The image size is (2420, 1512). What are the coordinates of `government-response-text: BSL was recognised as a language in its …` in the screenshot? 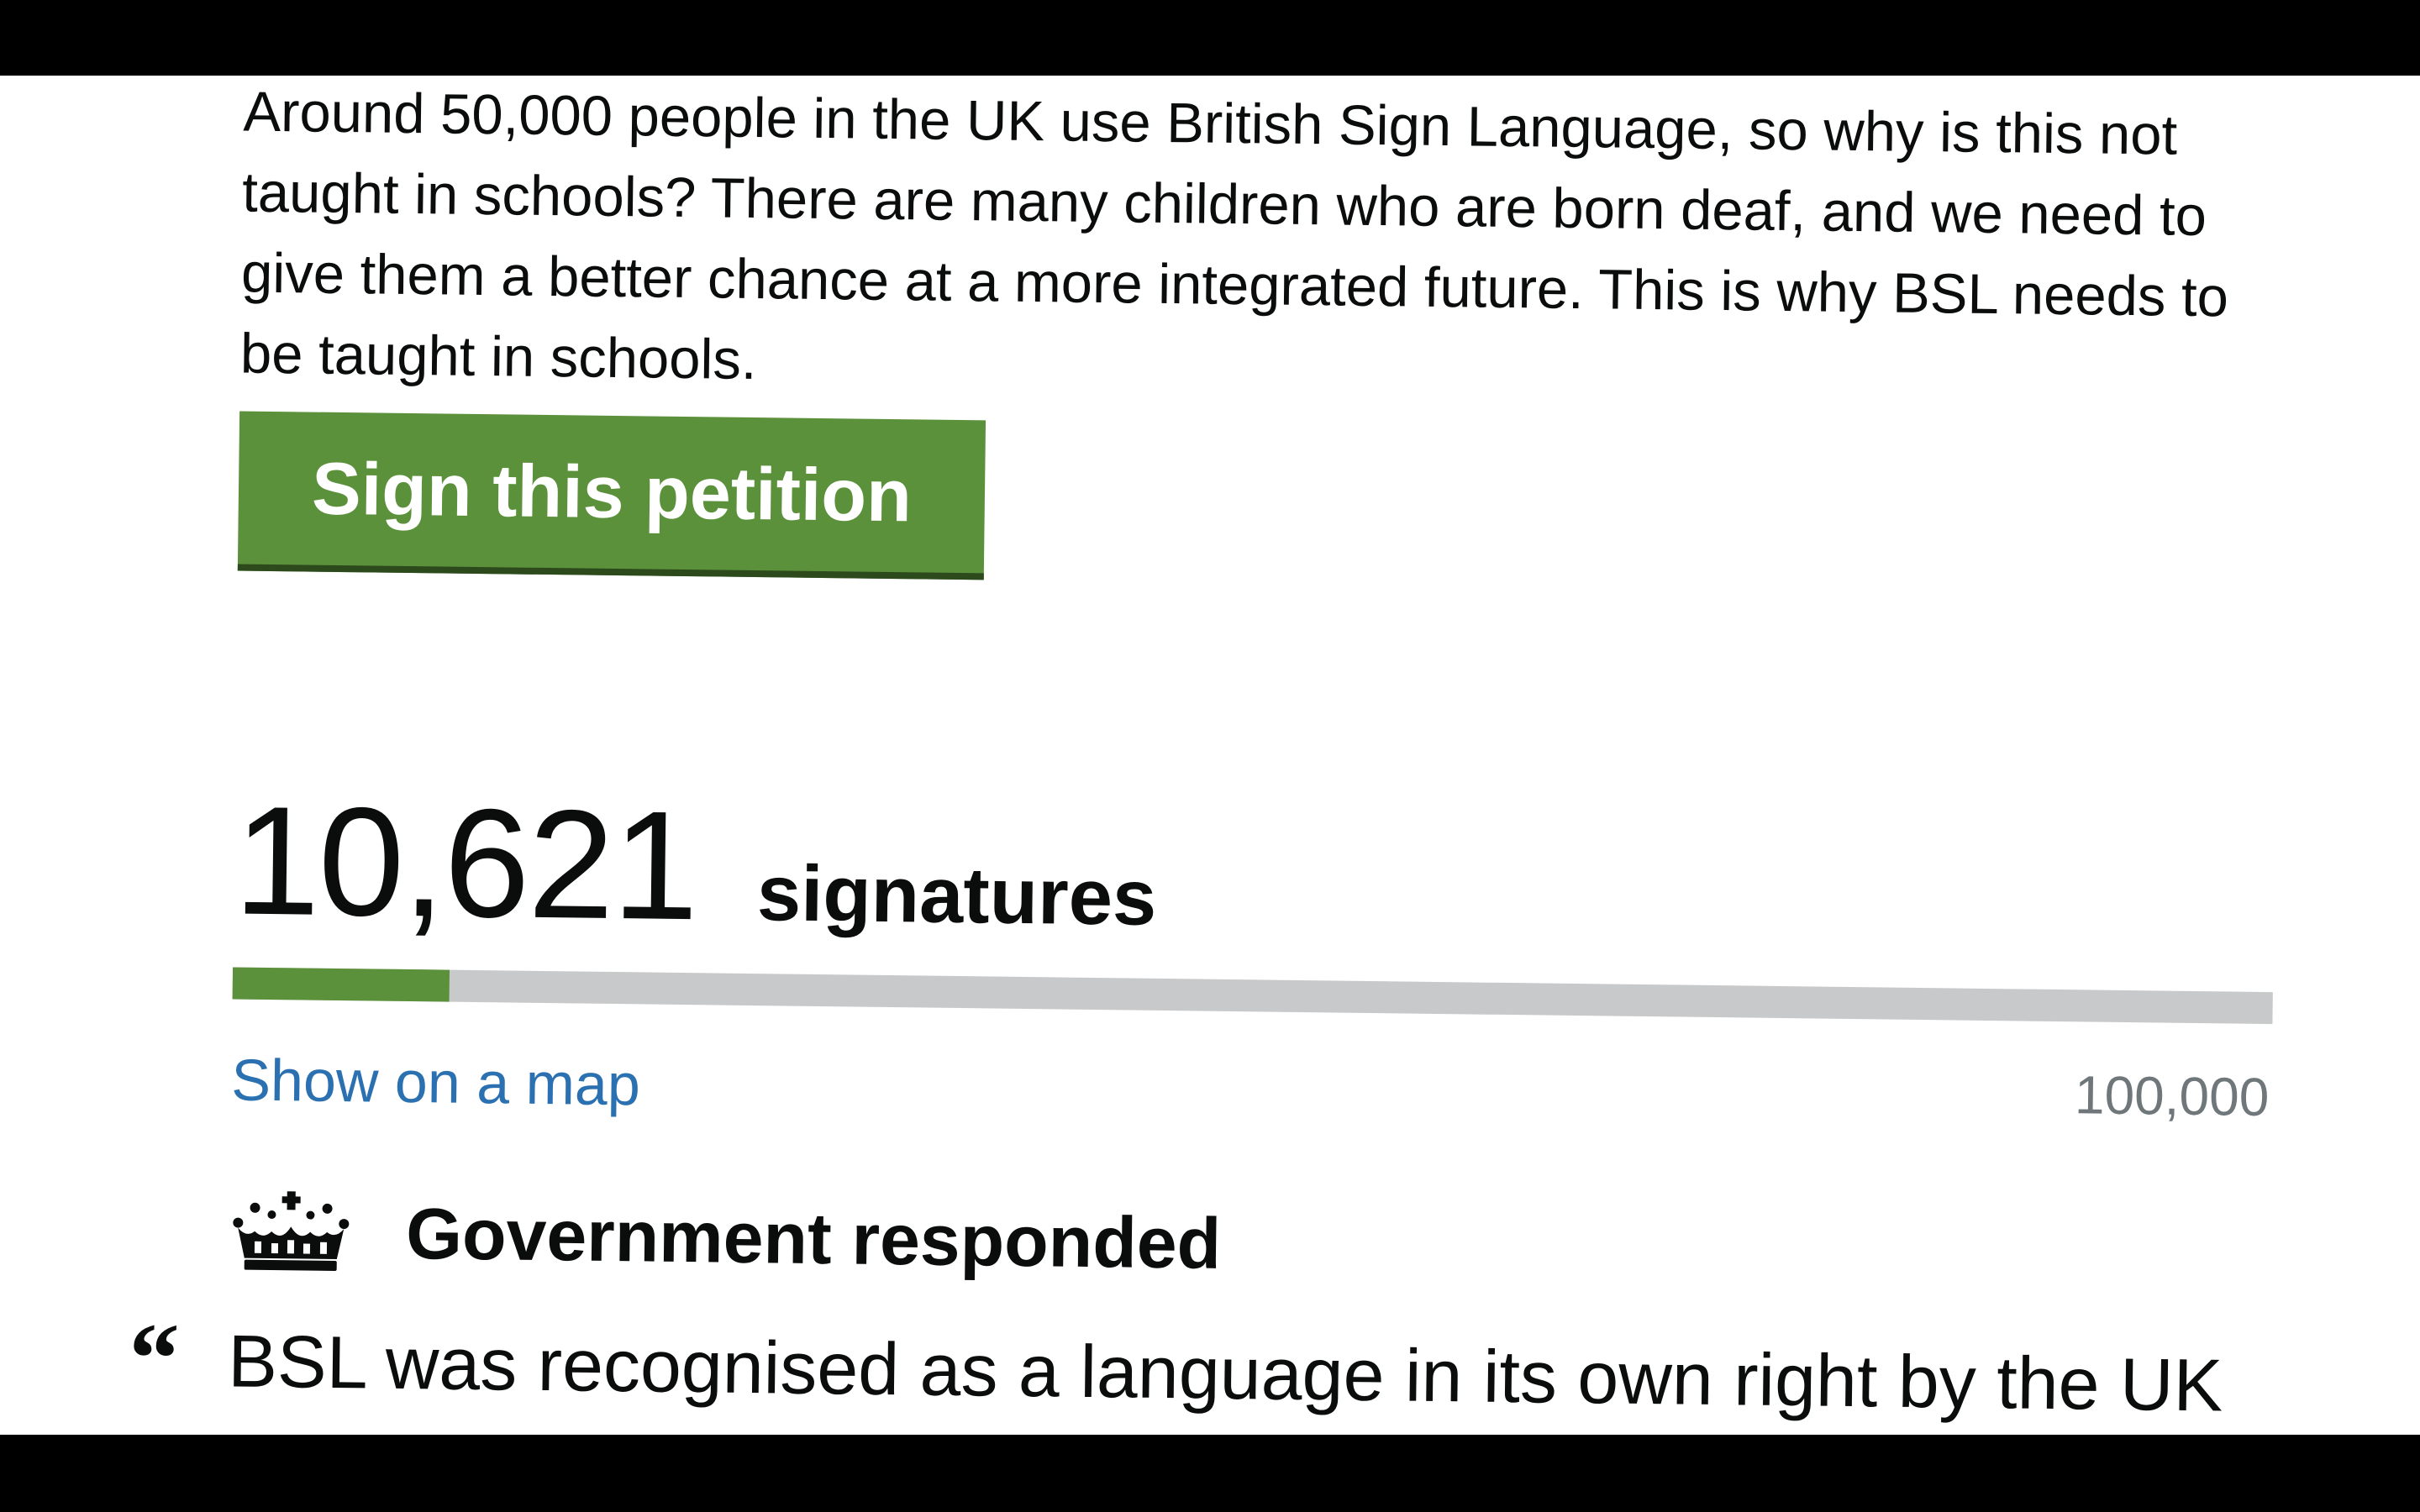 It's located at (1225, 1377).